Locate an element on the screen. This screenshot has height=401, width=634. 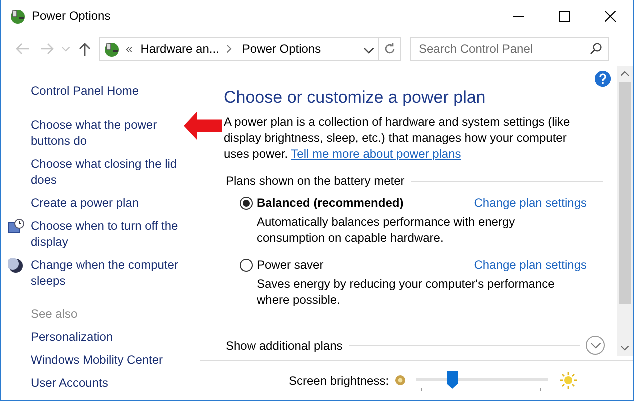
slider-thumb is located at coordinates (452, 379).